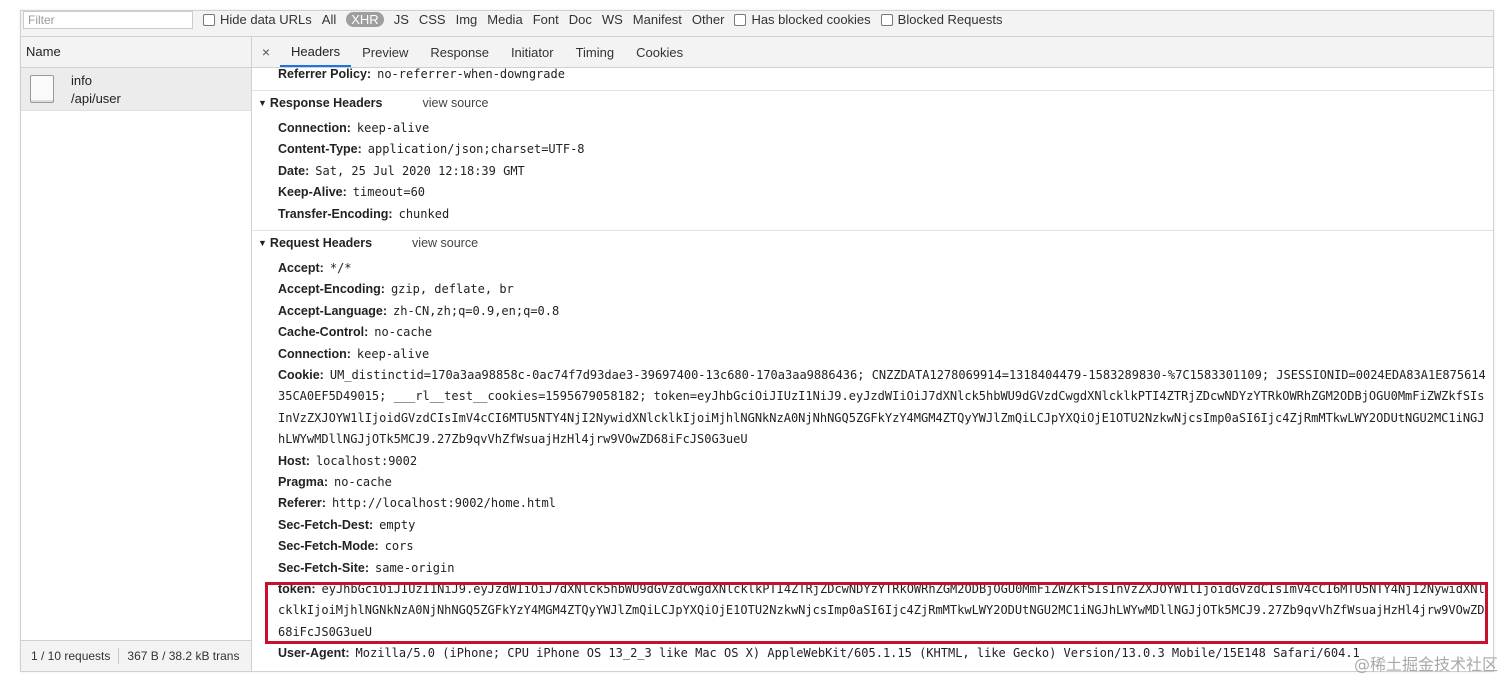 The image size is (1512, 695). What do you see at coordinates (326, 524) in the screenshot?
I see `header-key: Sec-Fetch-Dest:` at bounding box center [326, 524].